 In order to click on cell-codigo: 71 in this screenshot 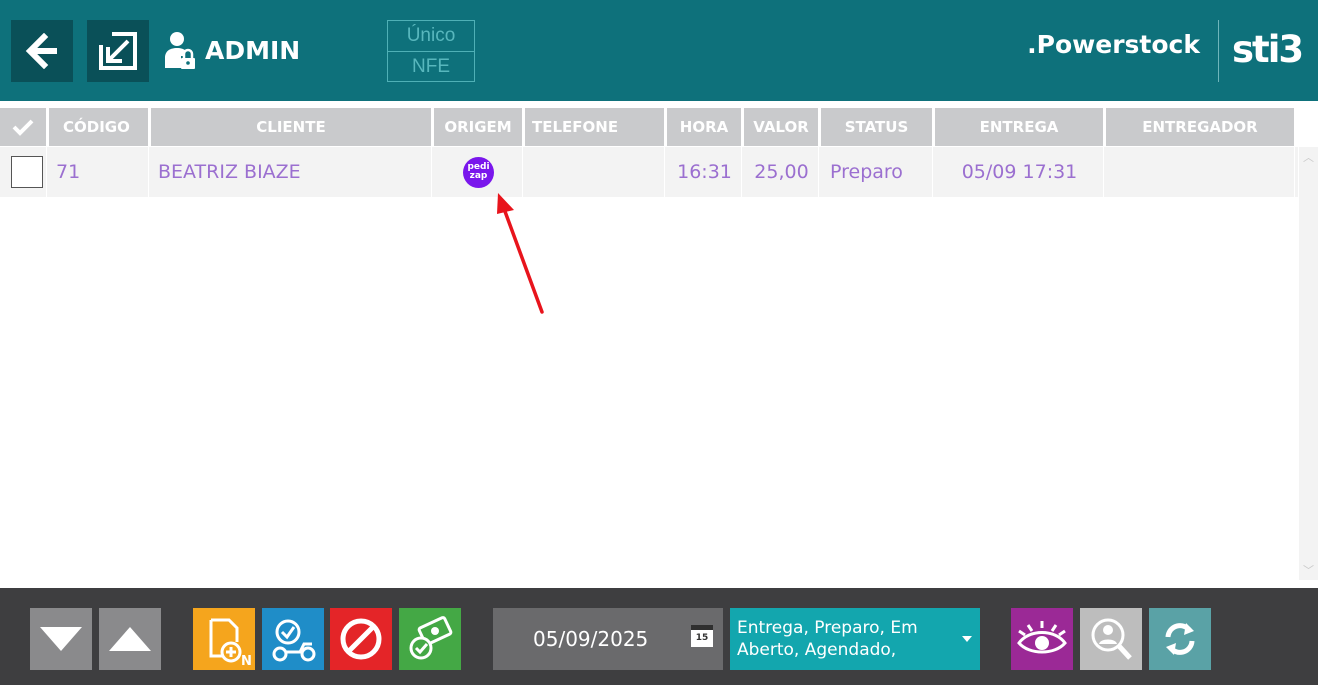, I will do `click(99, 172)`.